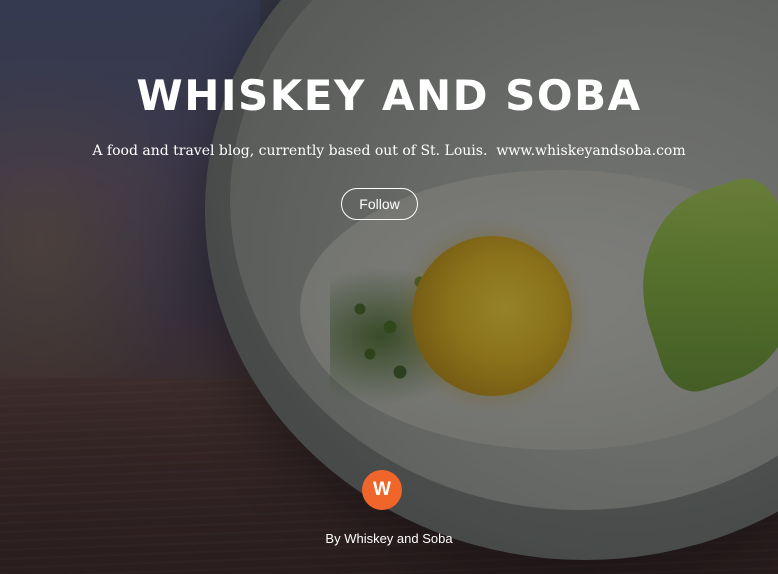 The width and height of the screenshot is (778, 574). Describe the element at coordinates (379, 204) in the screenshot. I see `follow-button: Follow` at that location.